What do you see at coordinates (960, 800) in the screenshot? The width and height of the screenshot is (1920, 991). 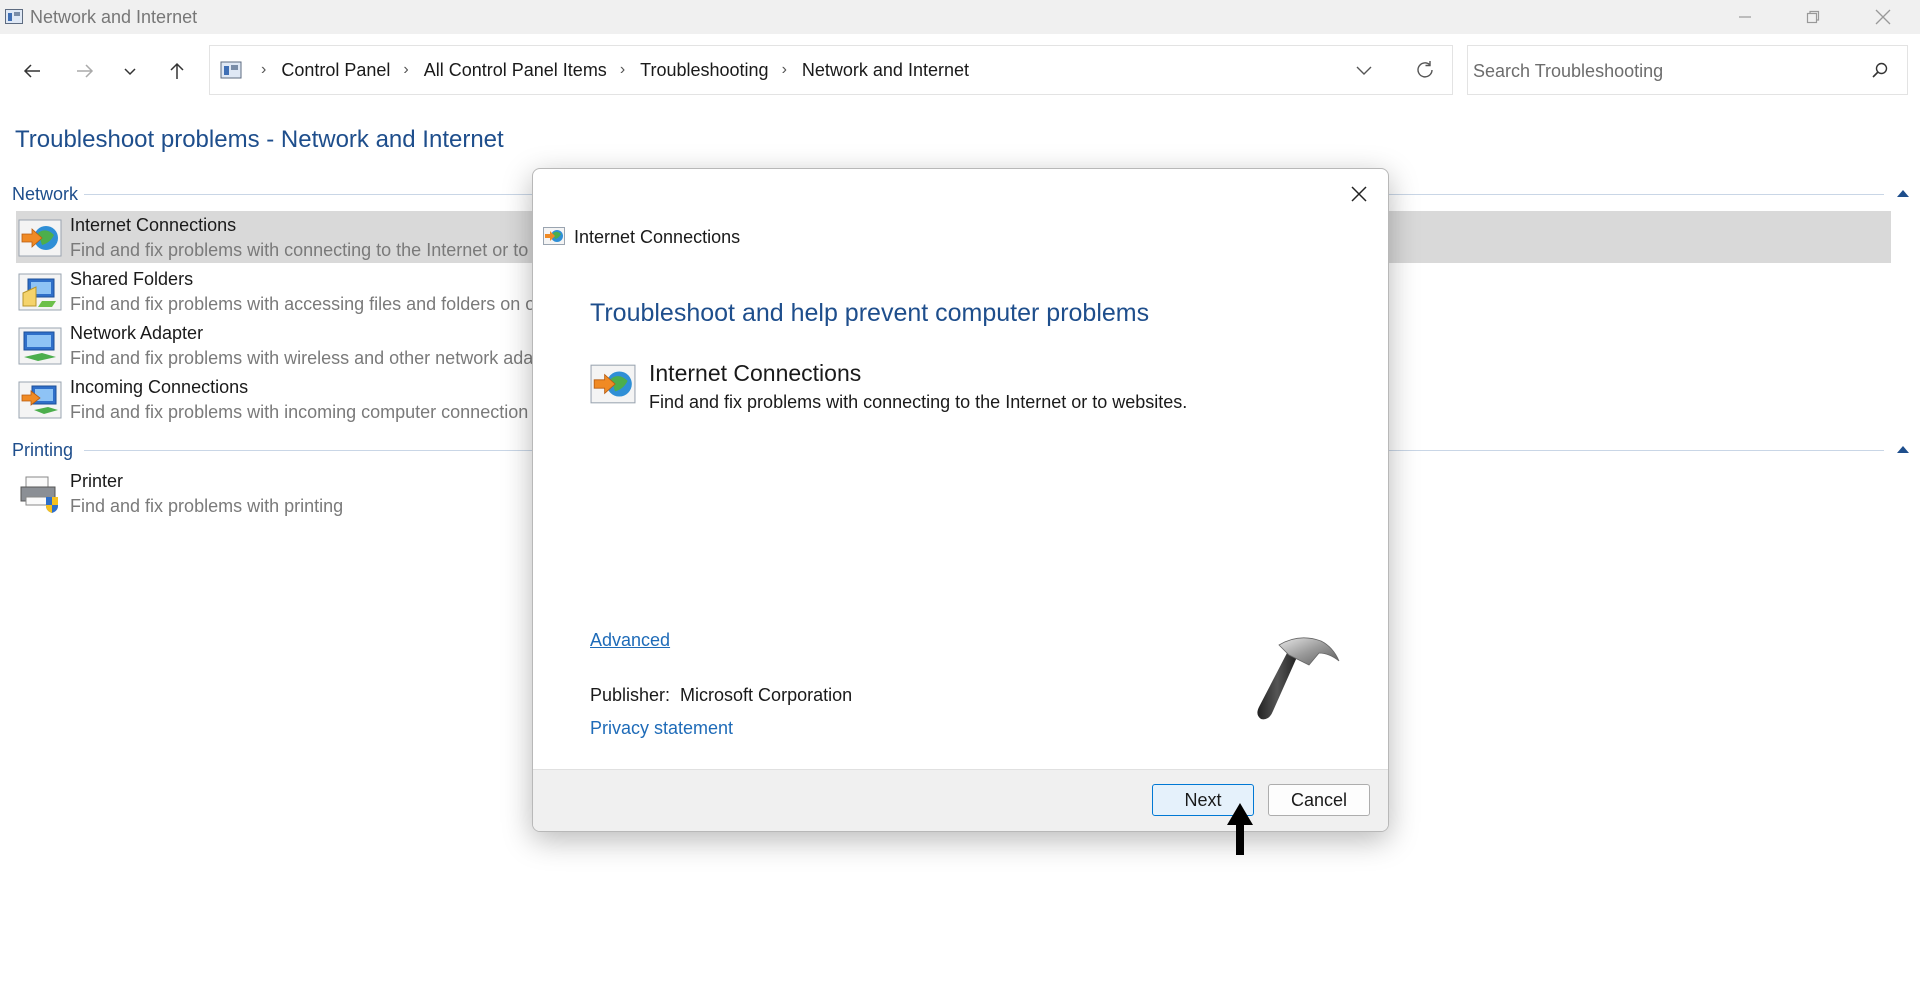 I see `dialog-footer: Next Cancel` at bounding box center [960, 800].